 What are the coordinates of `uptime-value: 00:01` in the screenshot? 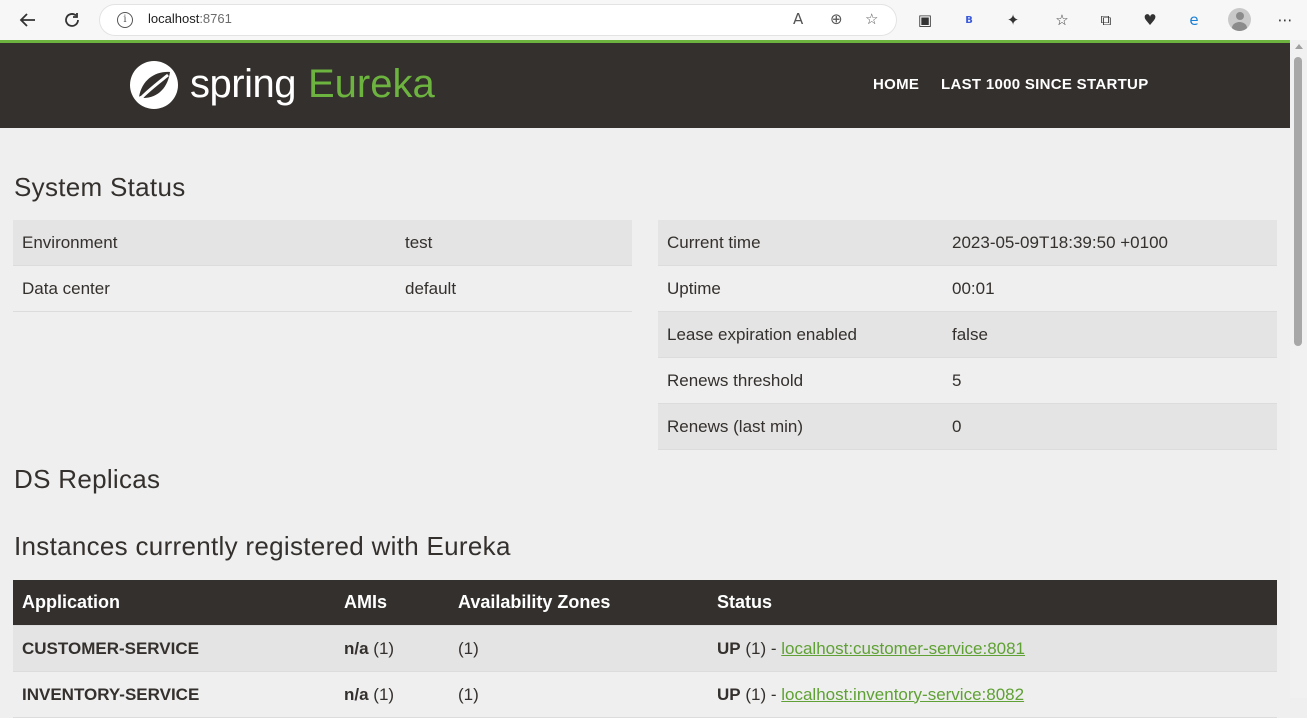 It's located at (1110, 288).